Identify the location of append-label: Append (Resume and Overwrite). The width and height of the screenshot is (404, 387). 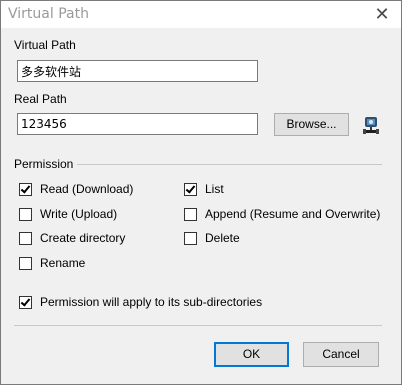
(293, 214).